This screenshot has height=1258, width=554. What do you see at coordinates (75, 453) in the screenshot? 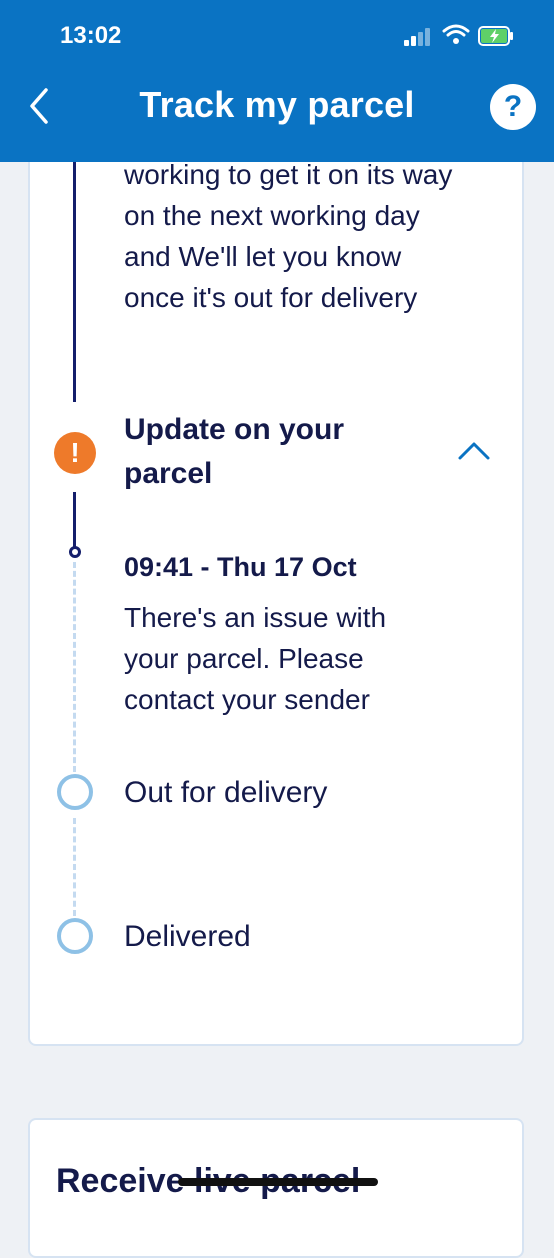
I see `alert-icon: !` at bounding box center [75, 453].